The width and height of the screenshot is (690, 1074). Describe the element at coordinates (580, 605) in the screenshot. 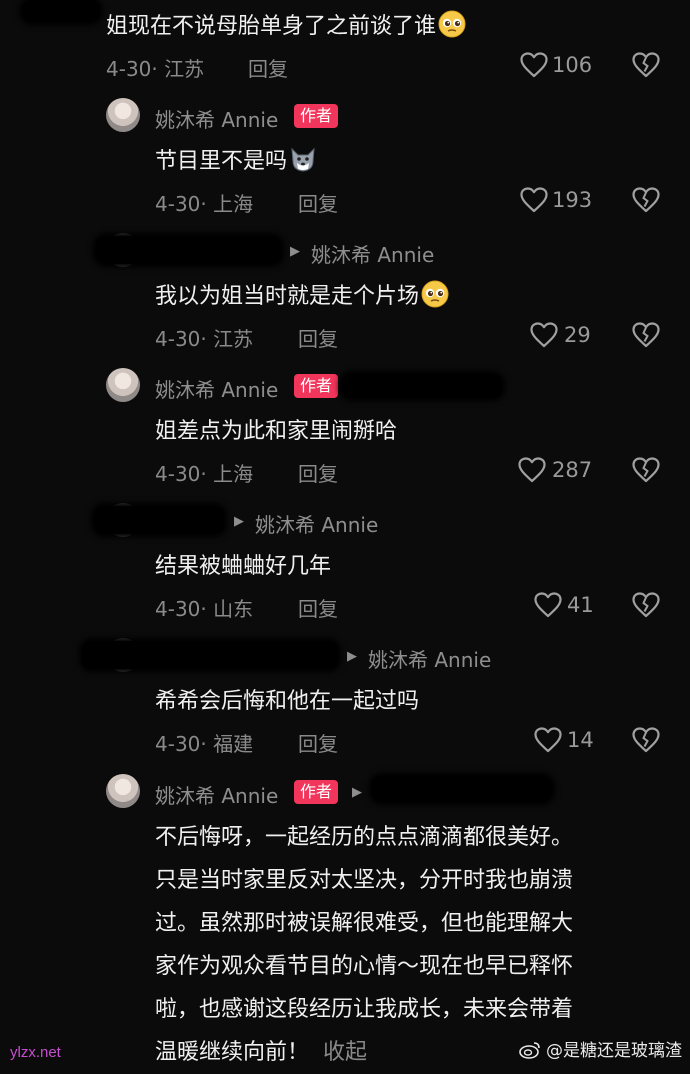

I see `like-count: 41` at that location.